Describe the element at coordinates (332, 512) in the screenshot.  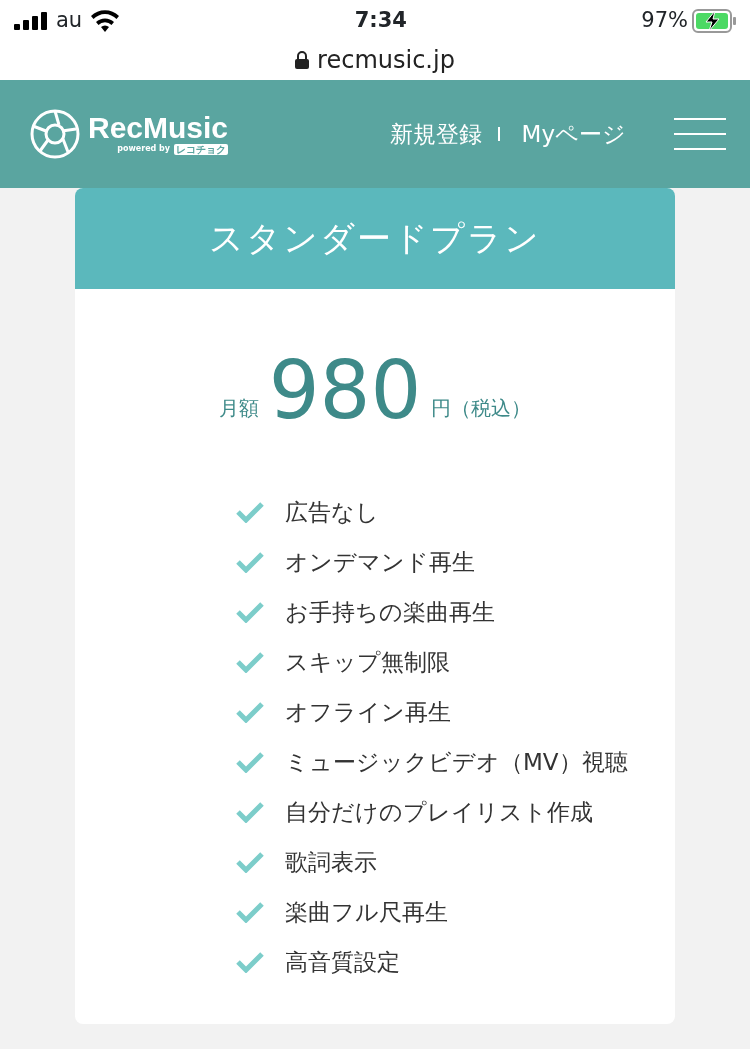
I see `feature-text: 広告なし` at that location.